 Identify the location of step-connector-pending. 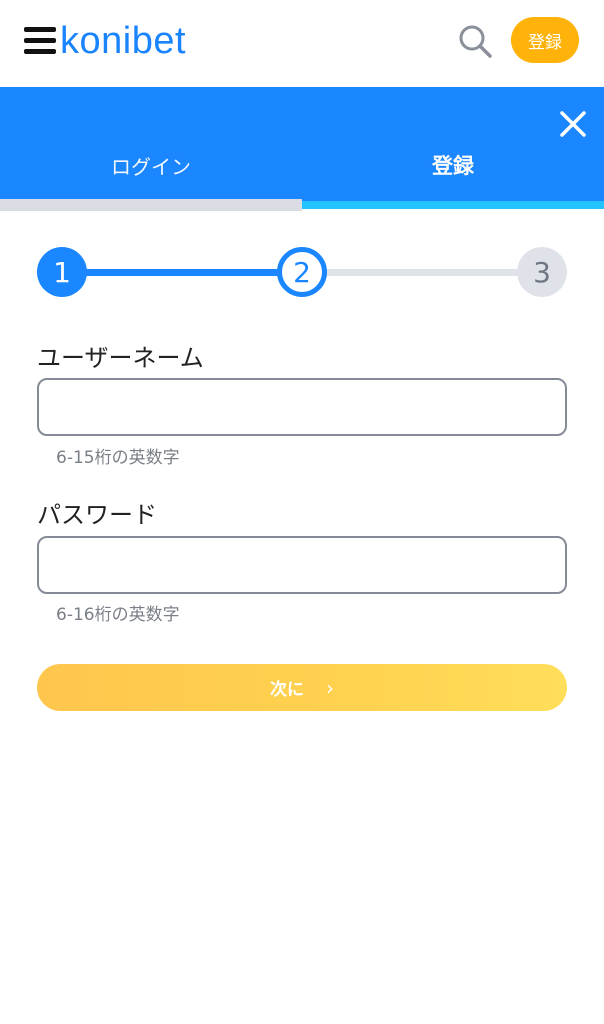
(422, 272).